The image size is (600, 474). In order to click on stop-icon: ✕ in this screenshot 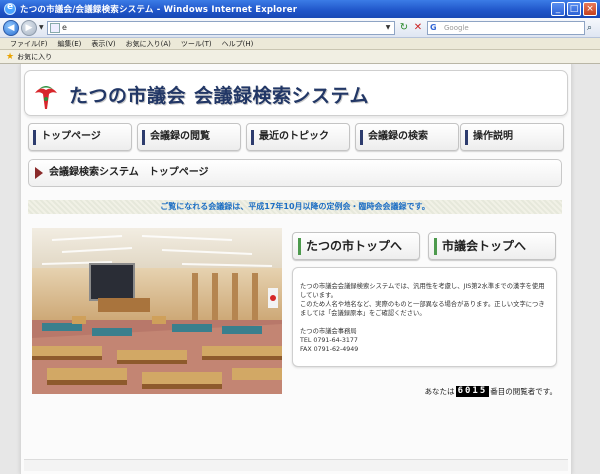, I will do `click(418, 28)`.